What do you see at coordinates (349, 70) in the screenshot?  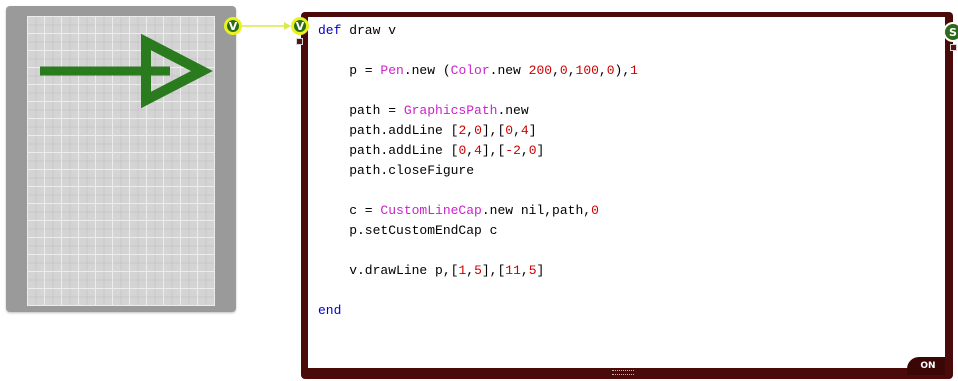 I see `code-token: p =` at bounding box center [349, 70].